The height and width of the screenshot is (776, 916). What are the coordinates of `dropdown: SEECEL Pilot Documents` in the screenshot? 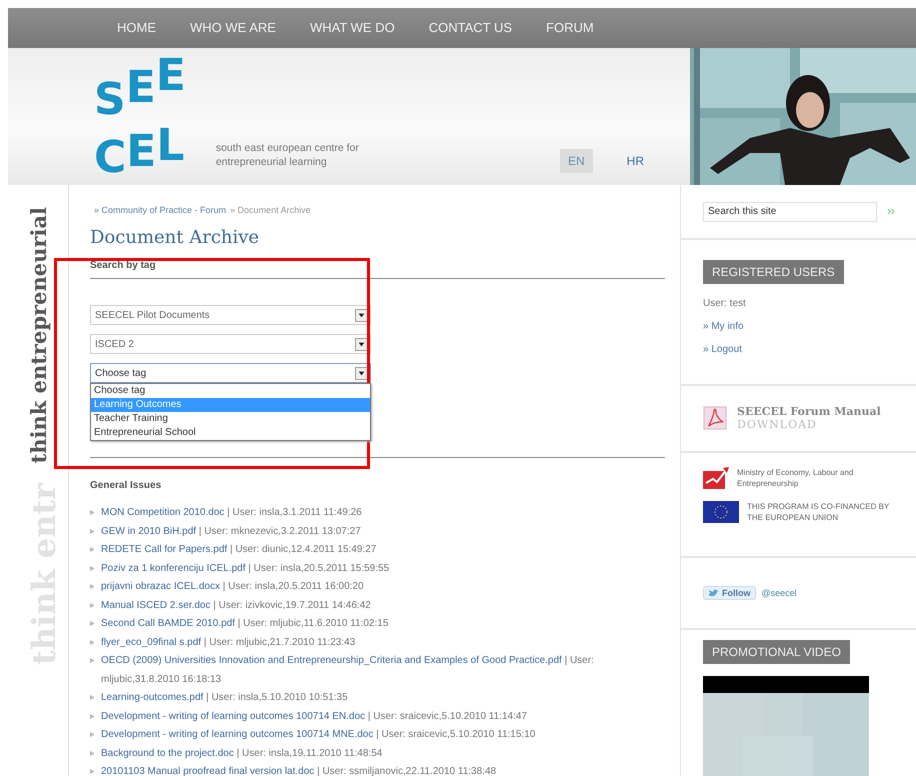 It's located at (230, 315).